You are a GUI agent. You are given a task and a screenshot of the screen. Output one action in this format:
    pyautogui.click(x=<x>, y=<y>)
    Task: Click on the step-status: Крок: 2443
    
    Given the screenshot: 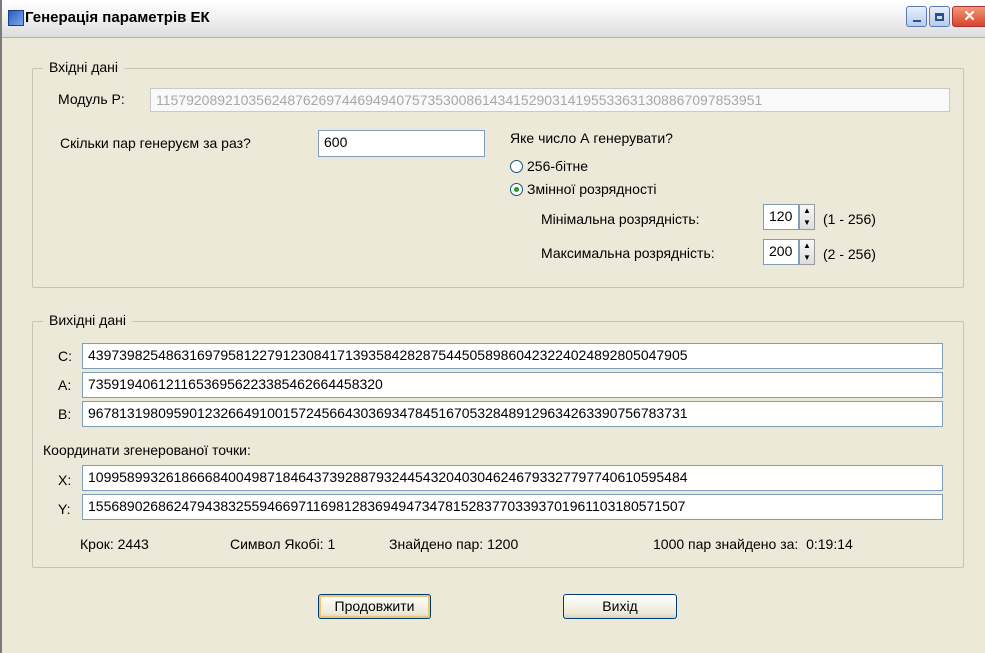 What is the action you would take?
    pyautogui.click(x=114, y=544)
    